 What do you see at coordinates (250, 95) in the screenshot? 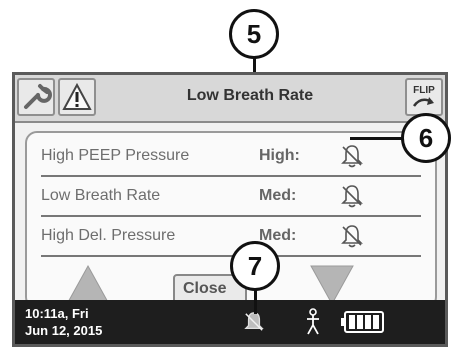
I see `screen-title: Low Breath Rate` at bounding box center [250, 95].